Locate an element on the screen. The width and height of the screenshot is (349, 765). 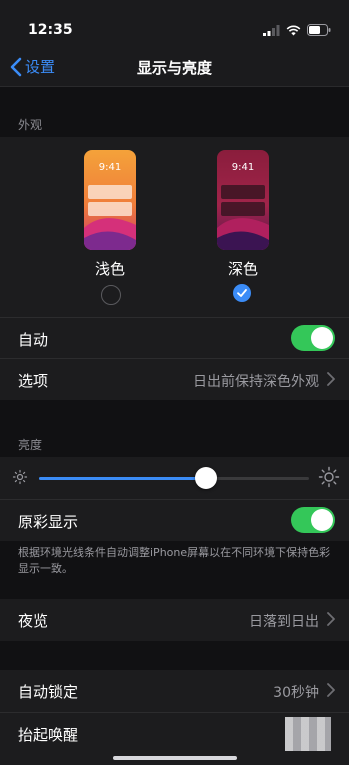
auto-appearance-toggle is located at coordinates (313, 338).